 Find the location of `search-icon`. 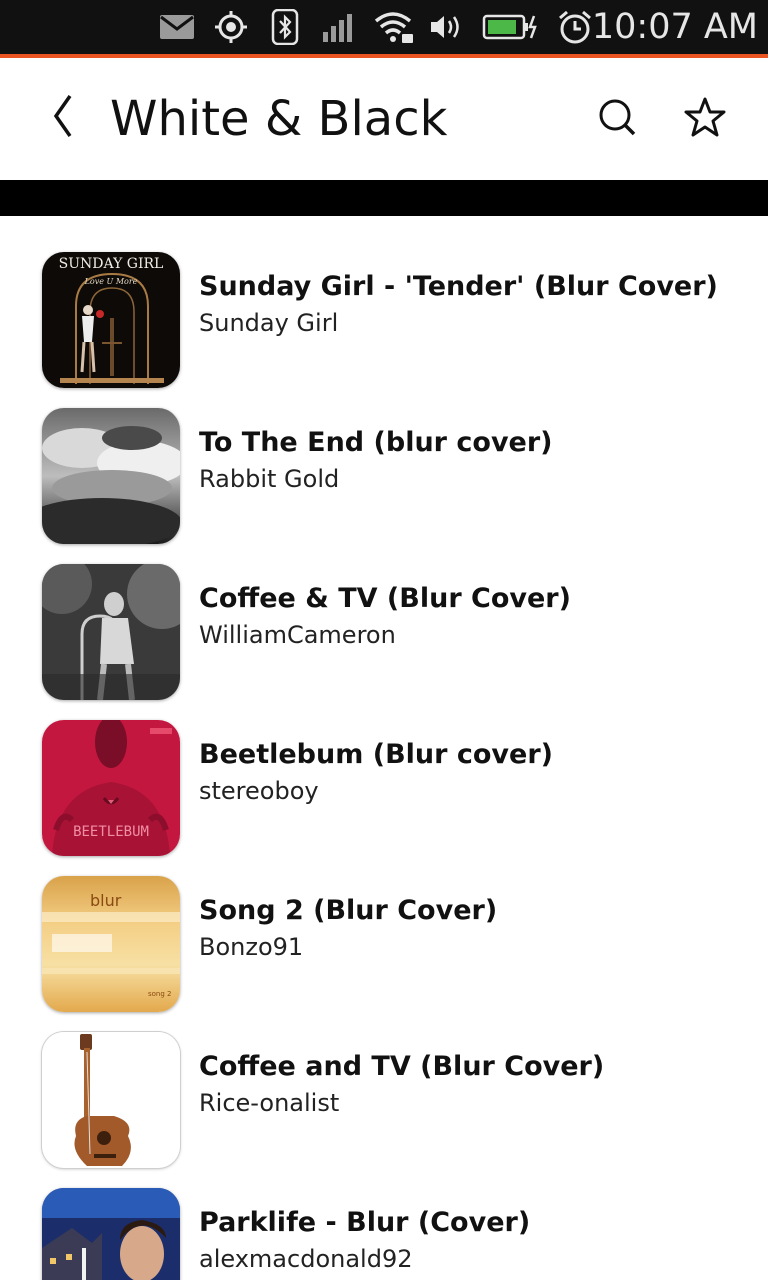

search-icon is located at coordinates (617, 119).